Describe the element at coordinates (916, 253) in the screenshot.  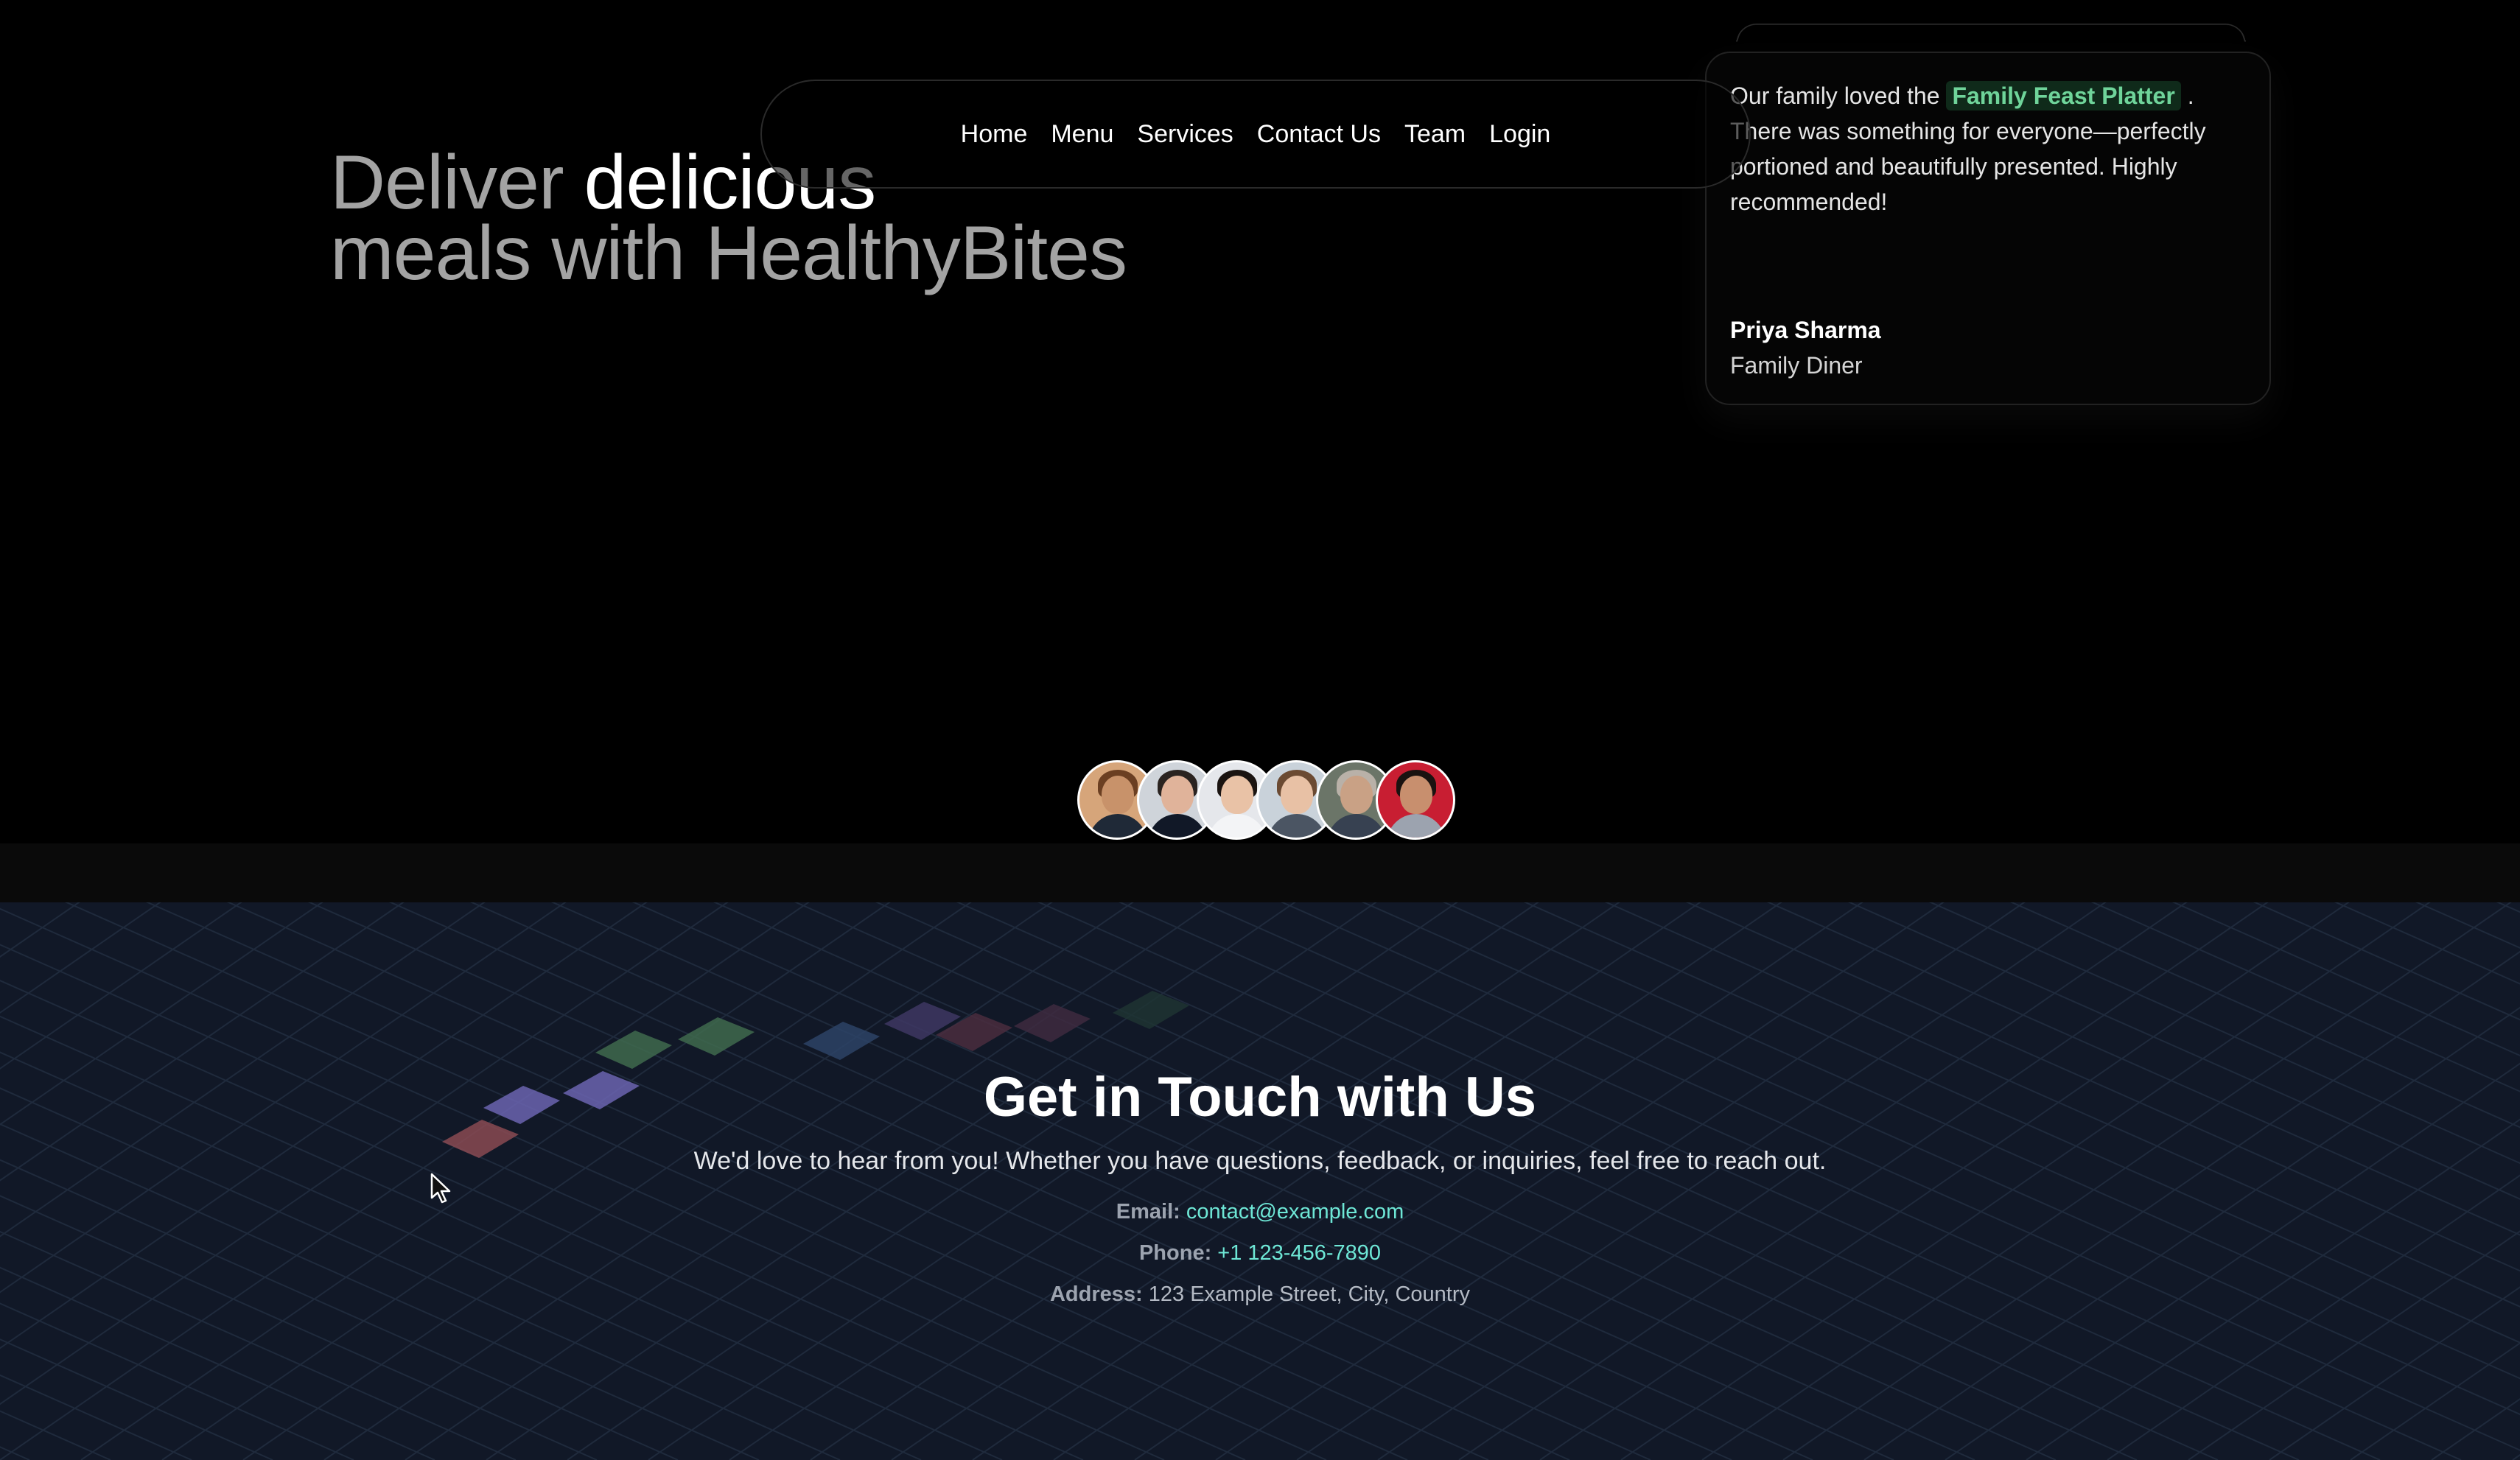
I see `hero-word: HealthyBites` at that location.